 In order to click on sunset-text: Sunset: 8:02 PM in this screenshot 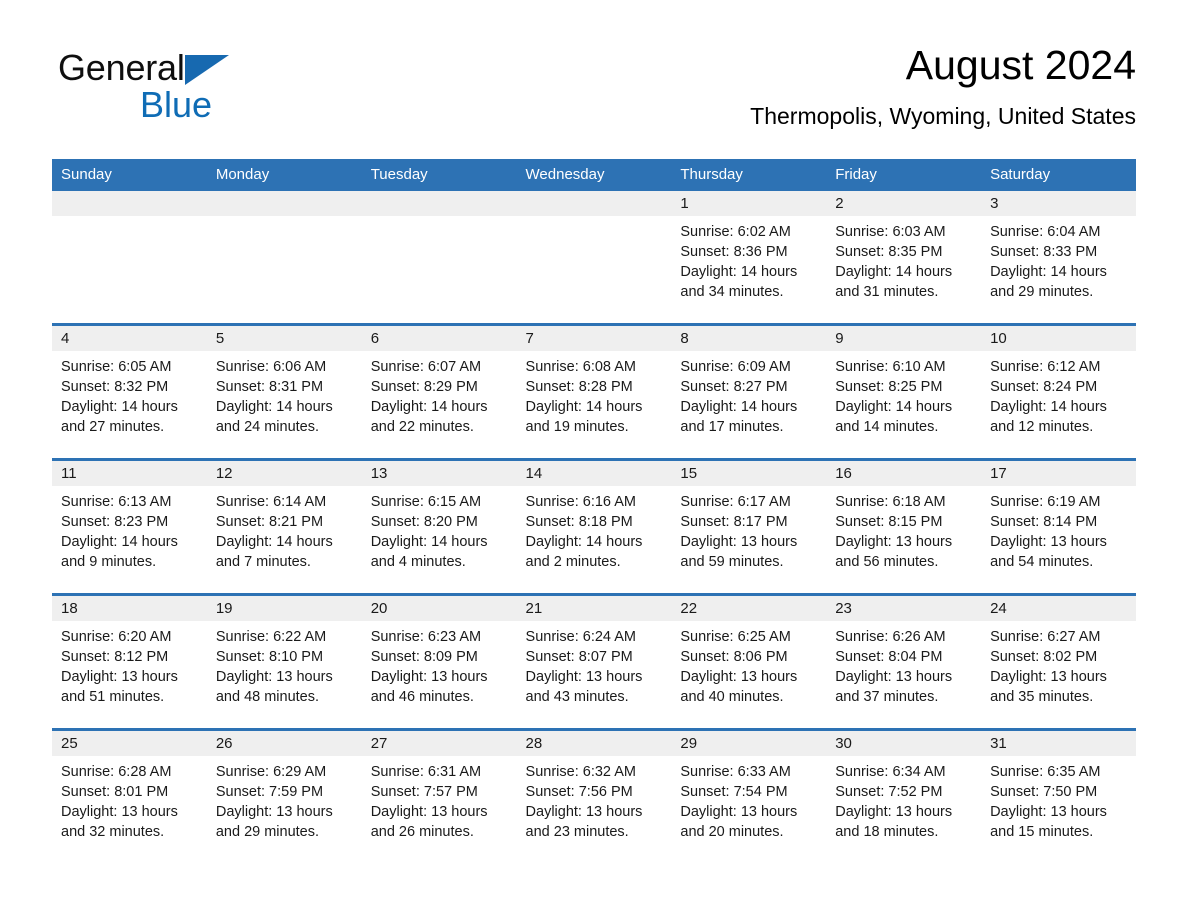, I will do `click(1044, 657)`.